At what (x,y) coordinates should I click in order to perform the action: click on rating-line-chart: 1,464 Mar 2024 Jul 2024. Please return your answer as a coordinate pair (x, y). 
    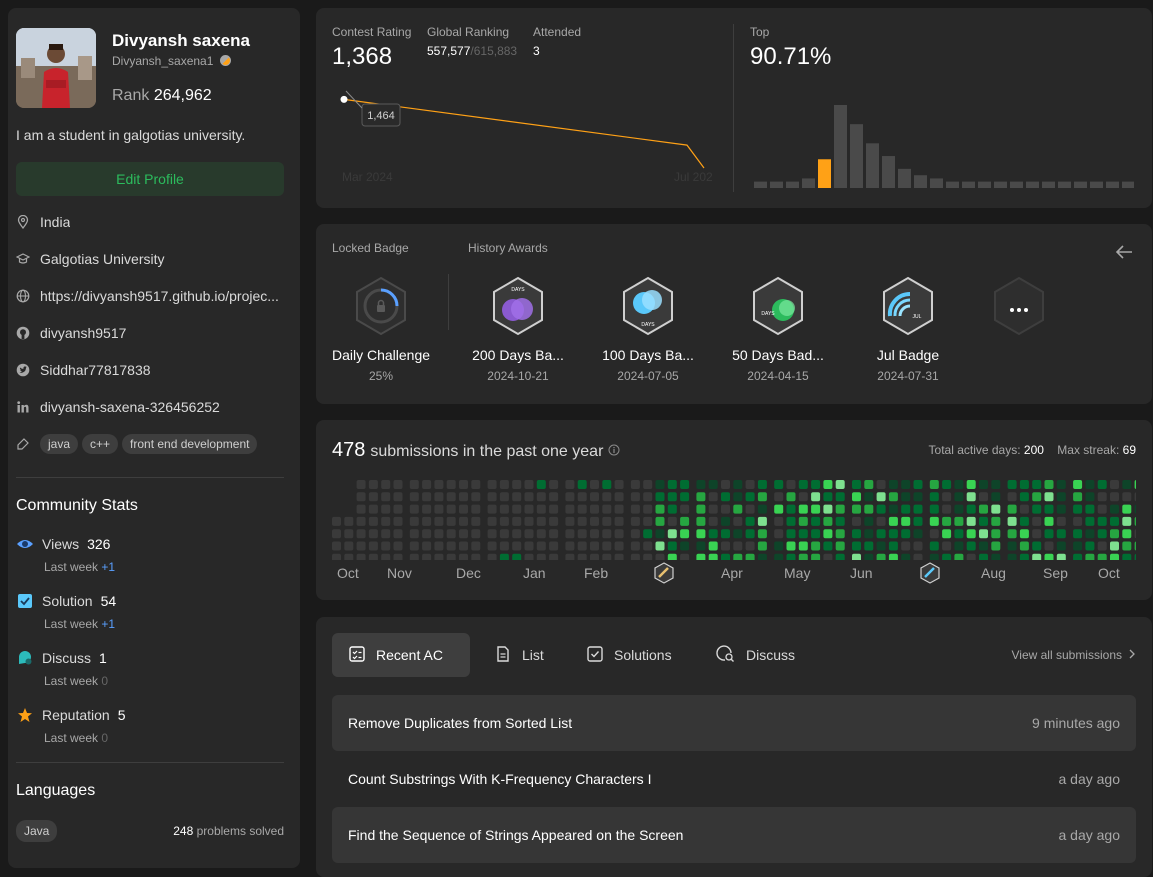
    Looking at the image, I should click on (522, 138).